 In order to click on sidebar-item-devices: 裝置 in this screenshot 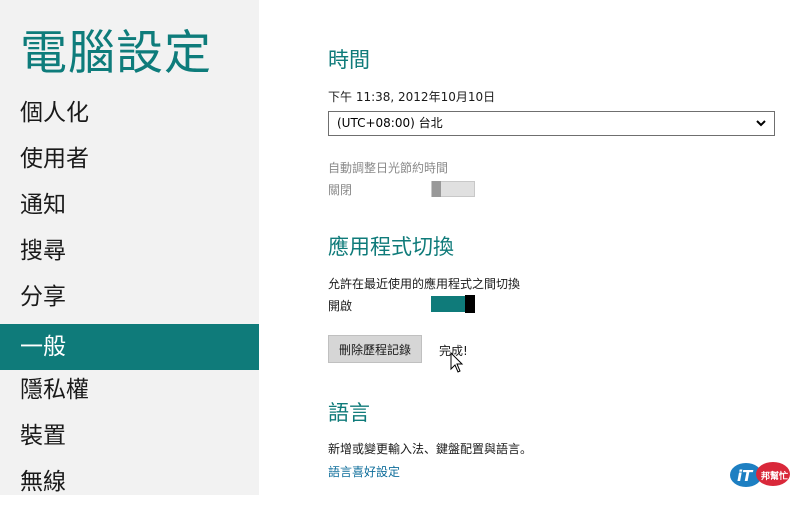, I will do `click(129, 436)`.